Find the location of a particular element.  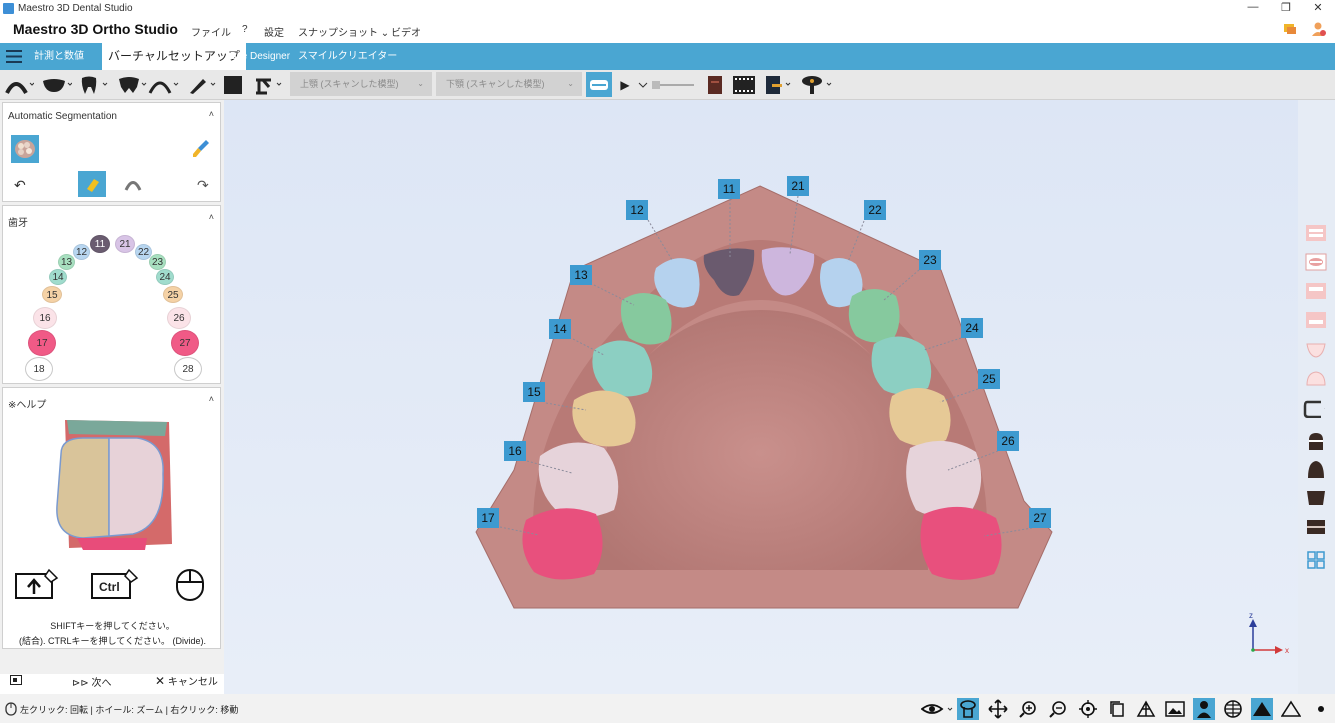

molar-icon is located at coordinates (1316, 497).